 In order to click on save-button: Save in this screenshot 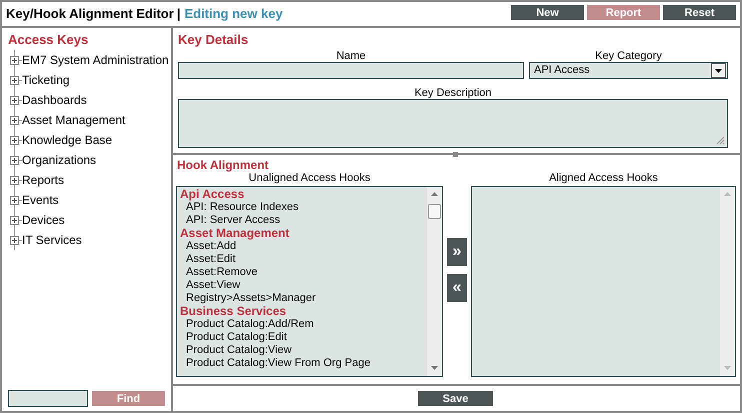, I will do `click(455, 398)`.